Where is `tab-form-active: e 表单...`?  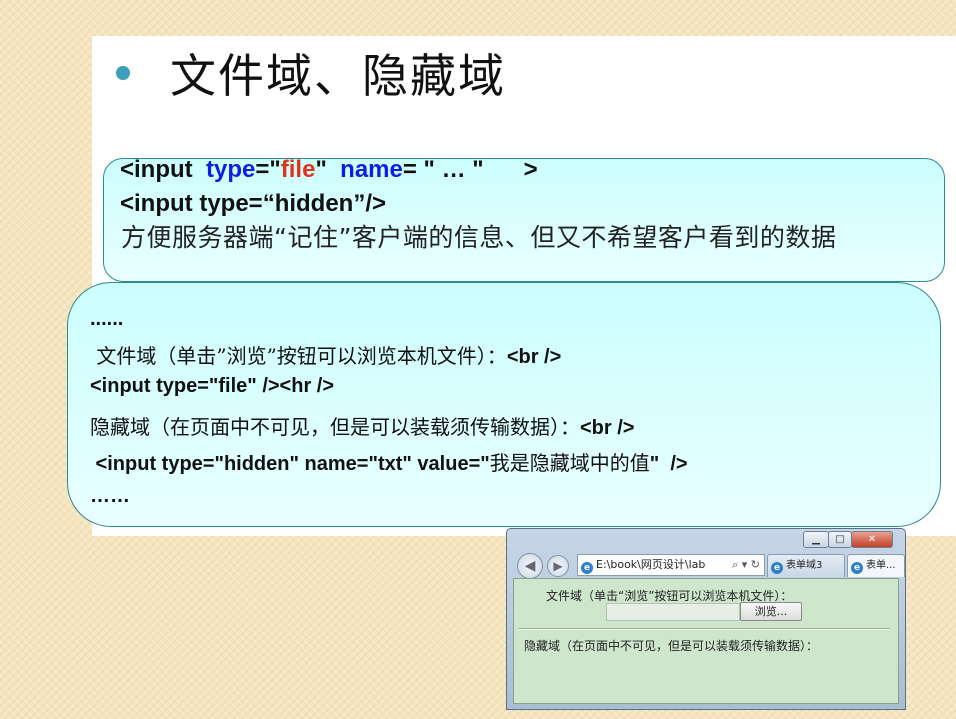 tab-form-active: e 表单... is located at coordinates (876, 565).